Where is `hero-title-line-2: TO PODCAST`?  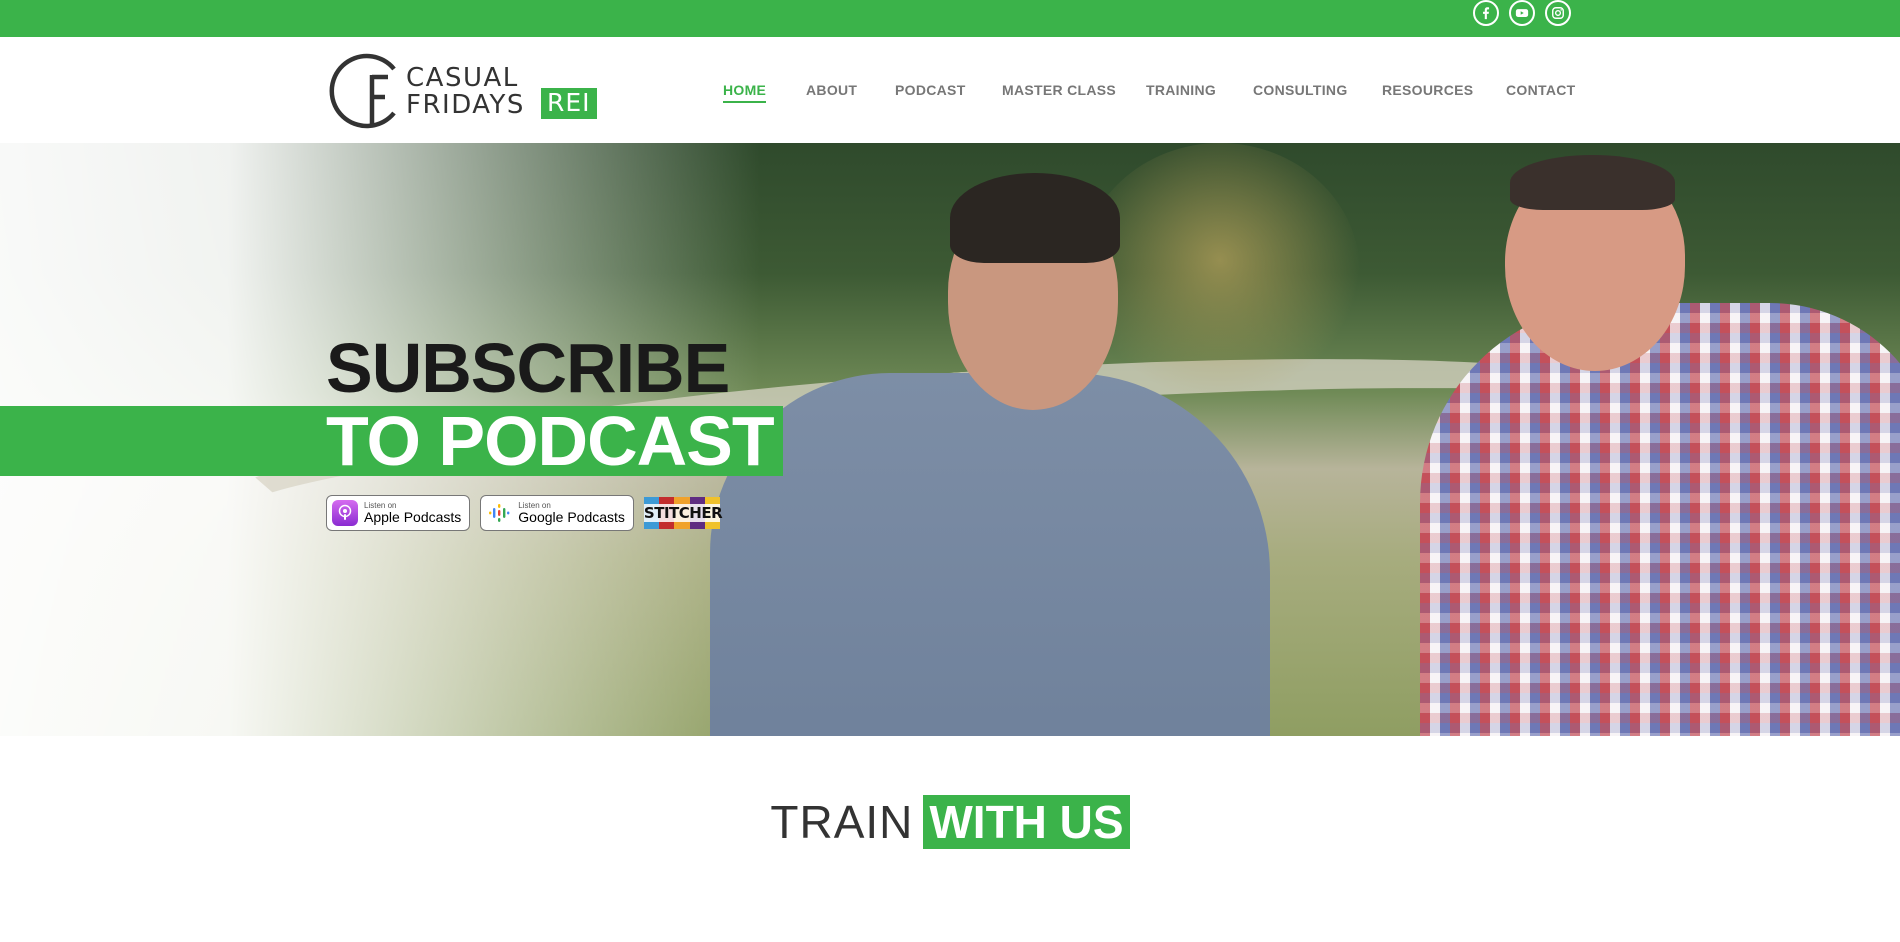 hero-title-line-2: TO PODCAST is located at coordinates (550, 441).